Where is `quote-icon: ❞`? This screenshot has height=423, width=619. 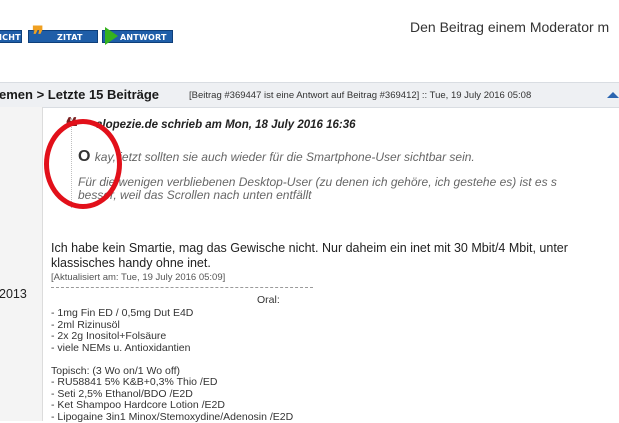
quote-icon: ❞ is located at coordinates (38, 35).